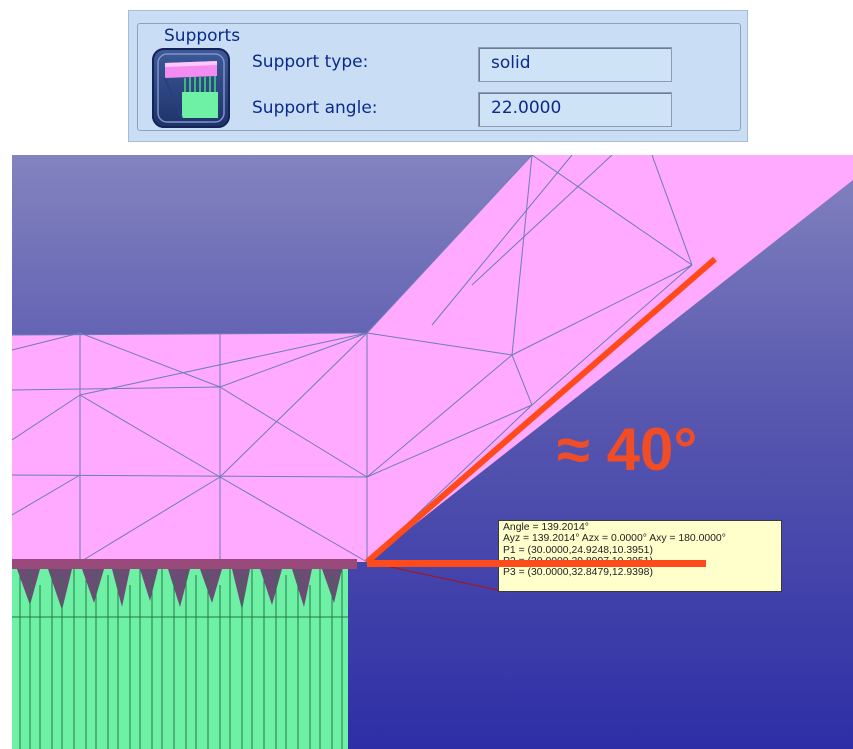 Image resolution: width=853 pixels, height=749 pixels. Describe the element at coordinates (315, 108) in the screenshot. I see `support-angle-label: Support angle:` at that location.